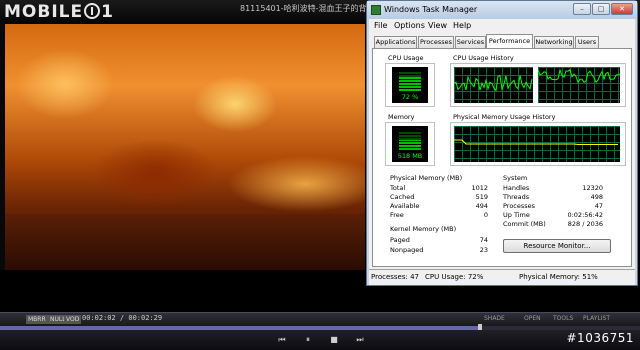 Image resolution: width=640 pixels, height=350 pixels. I want to click on memory-group: 518 MB, so click(410, 144).